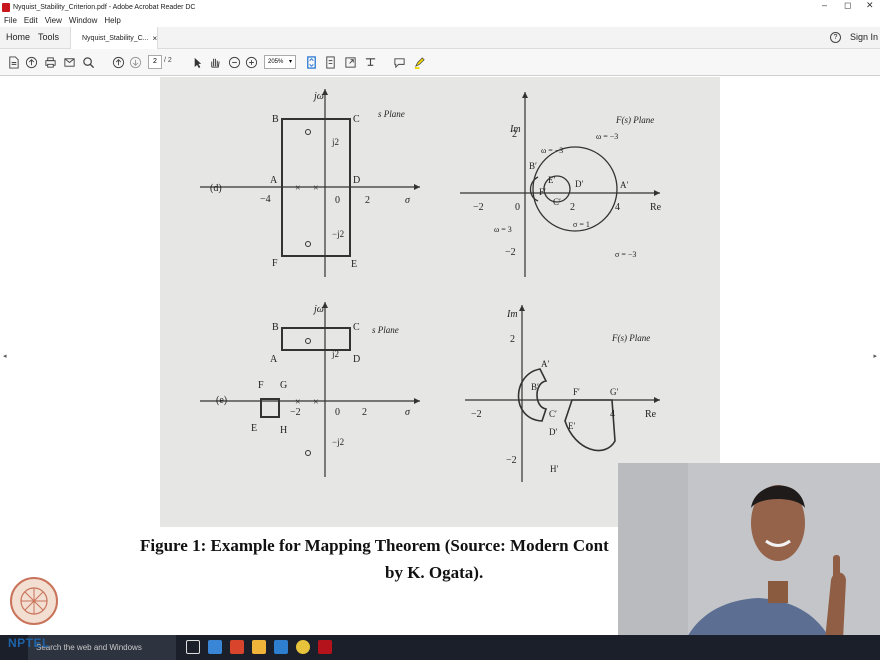 The image size is (880, 660). Describe the element at coordinates (617, 207) in the screenshot. I see `d-f-tick-x4: 4` at that location.